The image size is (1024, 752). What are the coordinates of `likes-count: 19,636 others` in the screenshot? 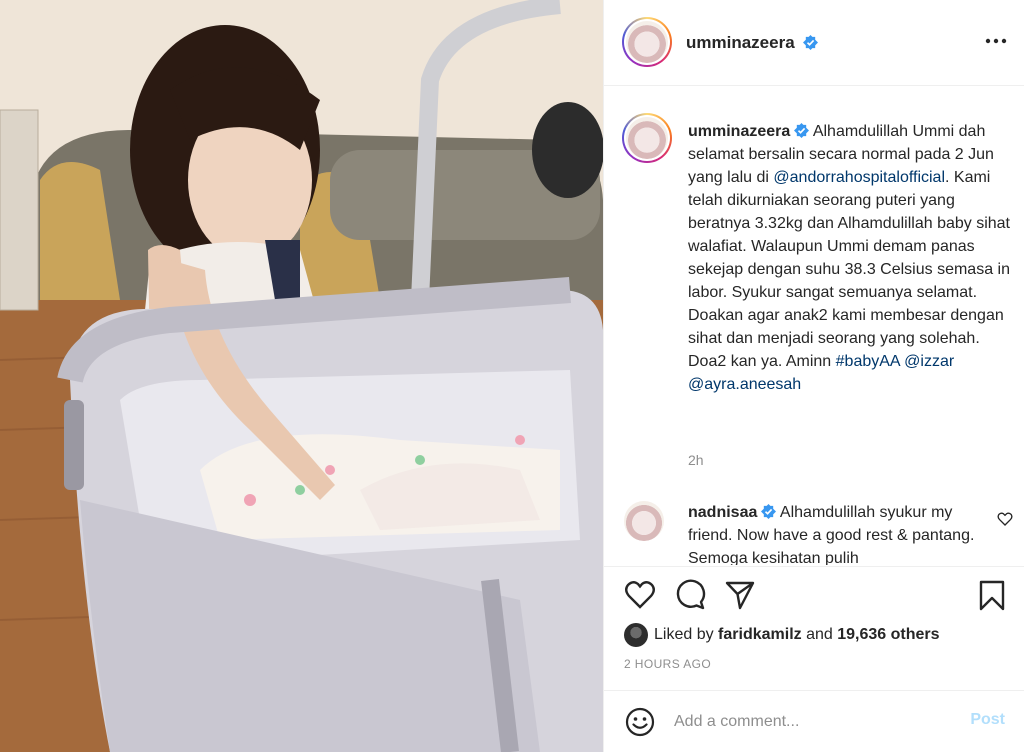 It's located at (888, 635).